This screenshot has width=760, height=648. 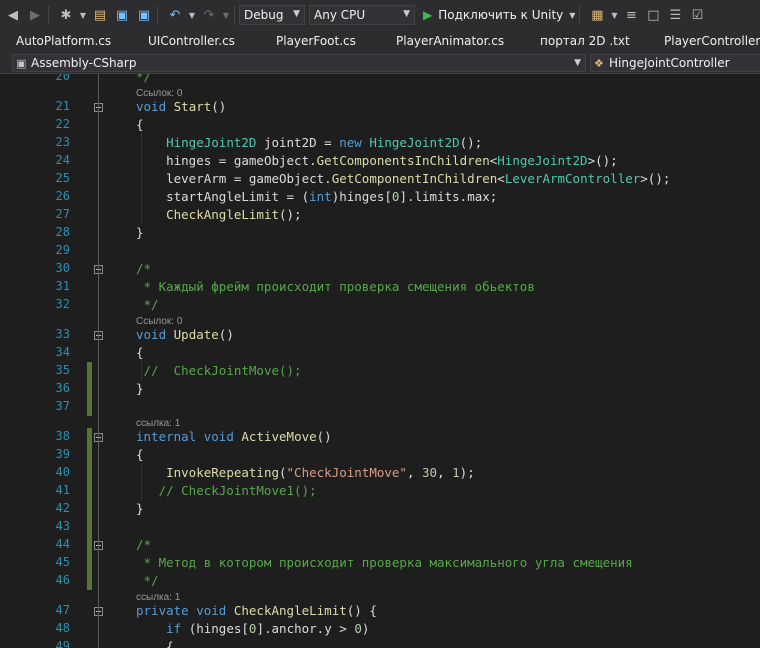 I want to click on tab-playercontroller: PlayerController.cs, so click(x=712, y=41).